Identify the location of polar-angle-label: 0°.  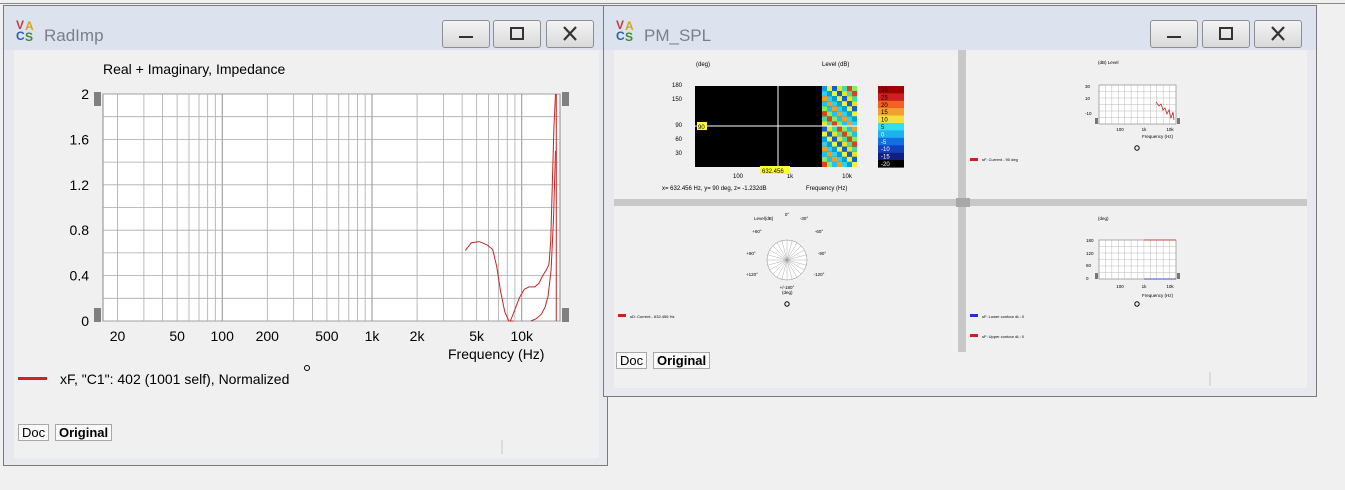
(787, 214).